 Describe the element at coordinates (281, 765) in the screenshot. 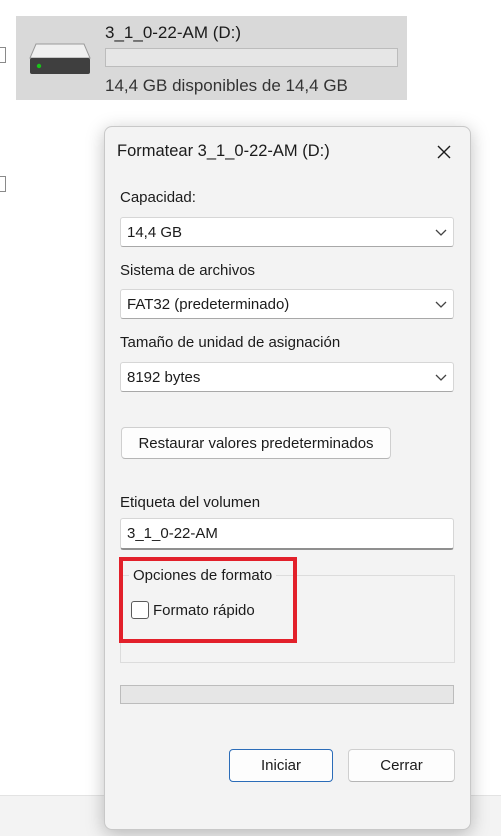

I see `start-button: Iniciar` at that location.